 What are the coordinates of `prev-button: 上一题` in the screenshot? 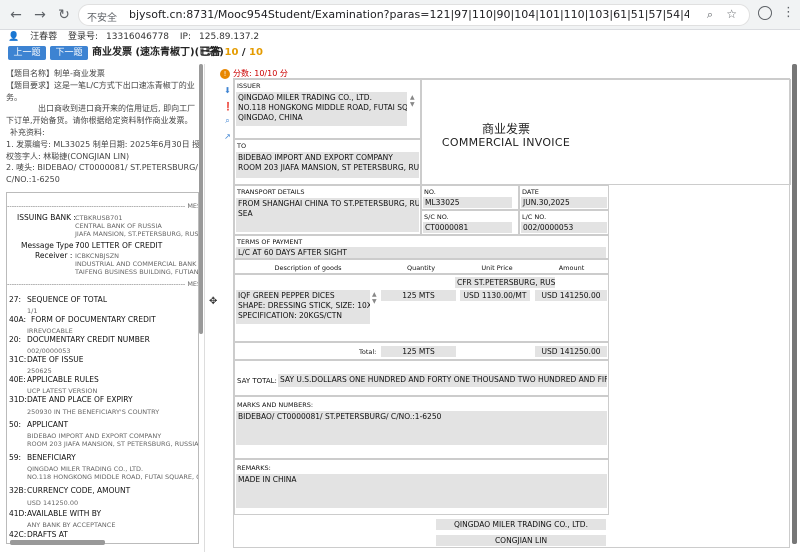 It's located at (27, 53).